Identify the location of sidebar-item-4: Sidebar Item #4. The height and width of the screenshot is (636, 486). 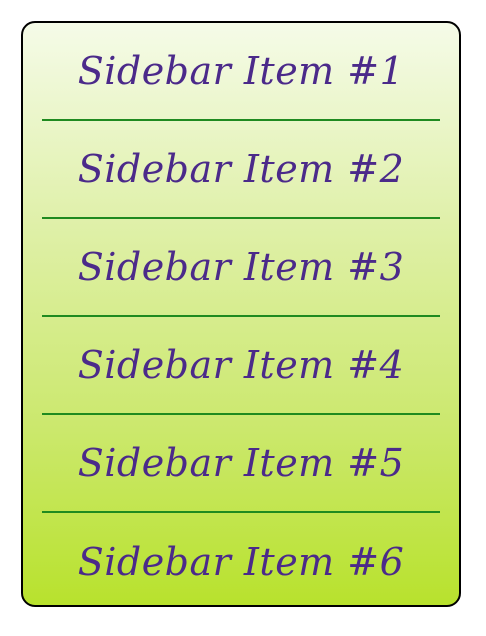
(241, 366).